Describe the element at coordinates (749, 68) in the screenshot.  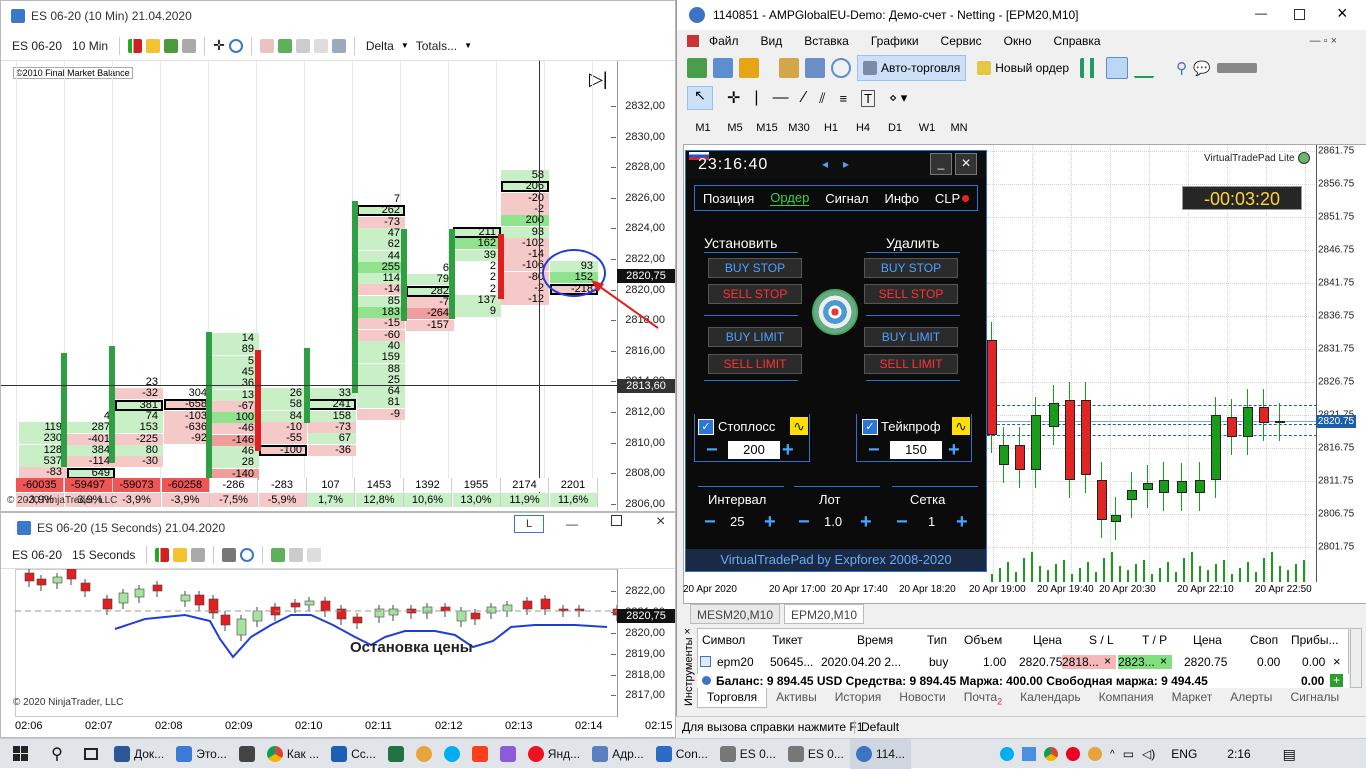
I see `market-watch-icon` at that location.